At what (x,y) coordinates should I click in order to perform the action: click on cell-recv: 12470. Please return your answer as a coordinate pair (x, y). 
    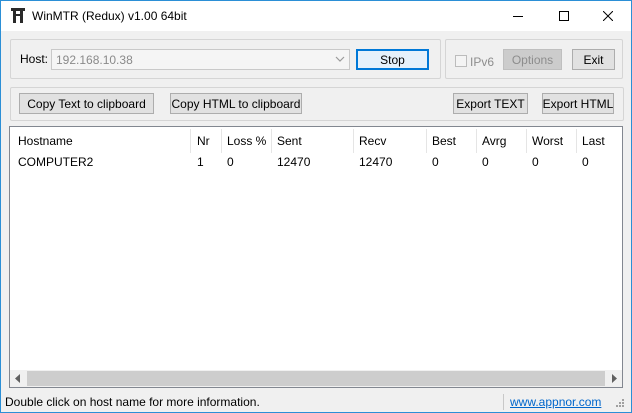
    Looking at the image, I should click on (376, 162).